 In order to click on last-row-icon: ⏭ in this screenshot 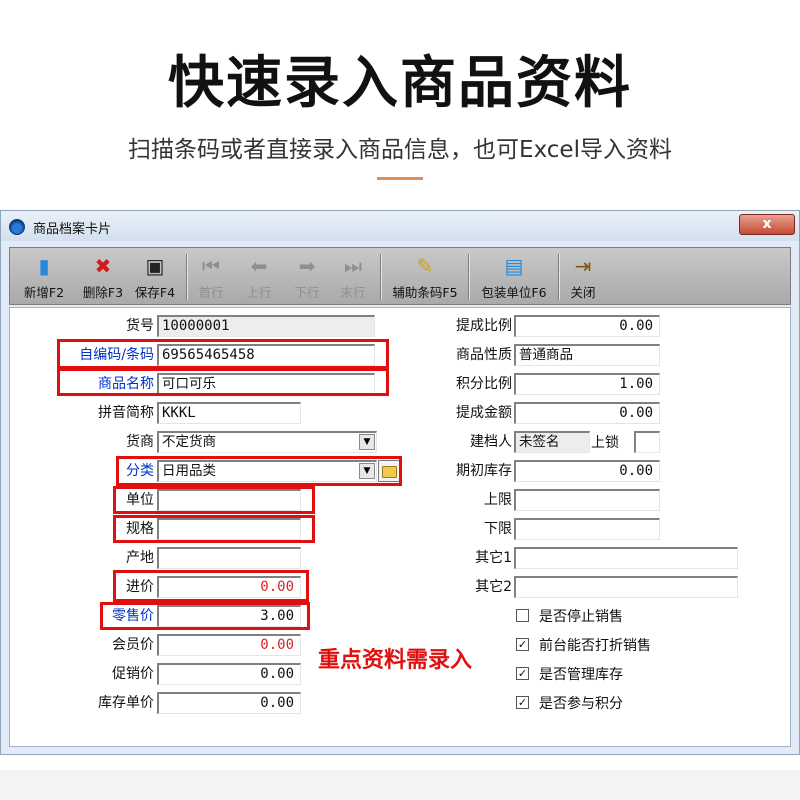, I will do `click(353, 266)`.